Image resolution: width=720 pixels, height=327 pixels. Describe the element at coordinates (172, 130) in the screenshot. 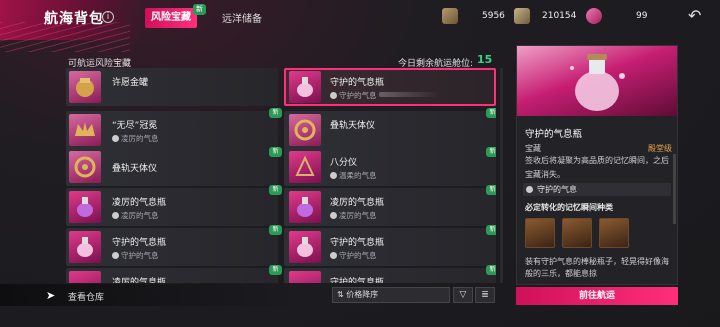

I see `list-item: “无尽”冠冕 凌厉的气息` at that location.